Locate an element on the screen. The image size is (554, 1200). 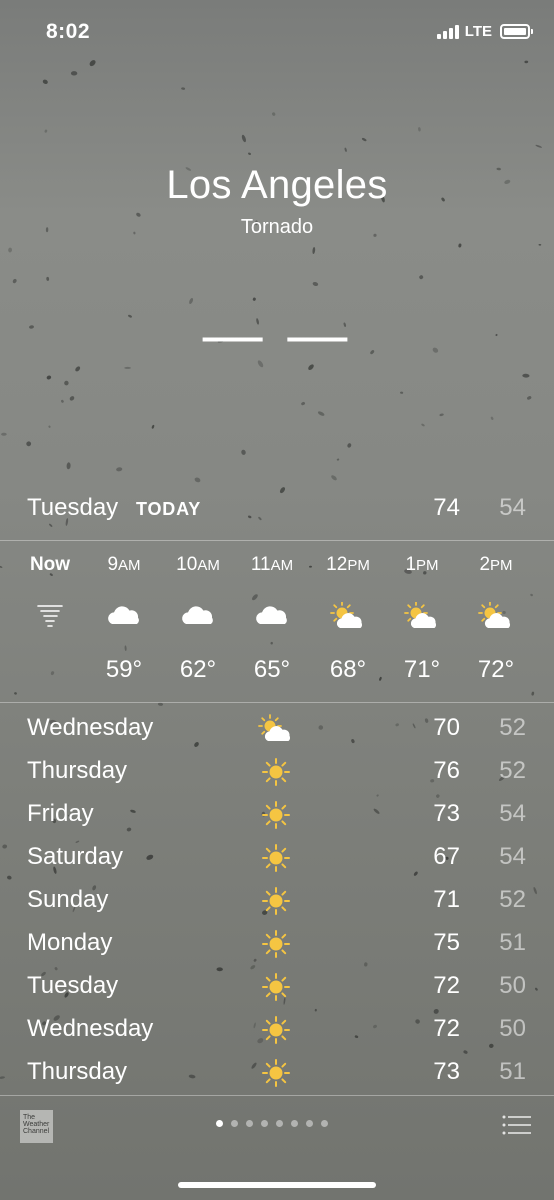
hour-value: 12 is located at coordinates (337, 564).